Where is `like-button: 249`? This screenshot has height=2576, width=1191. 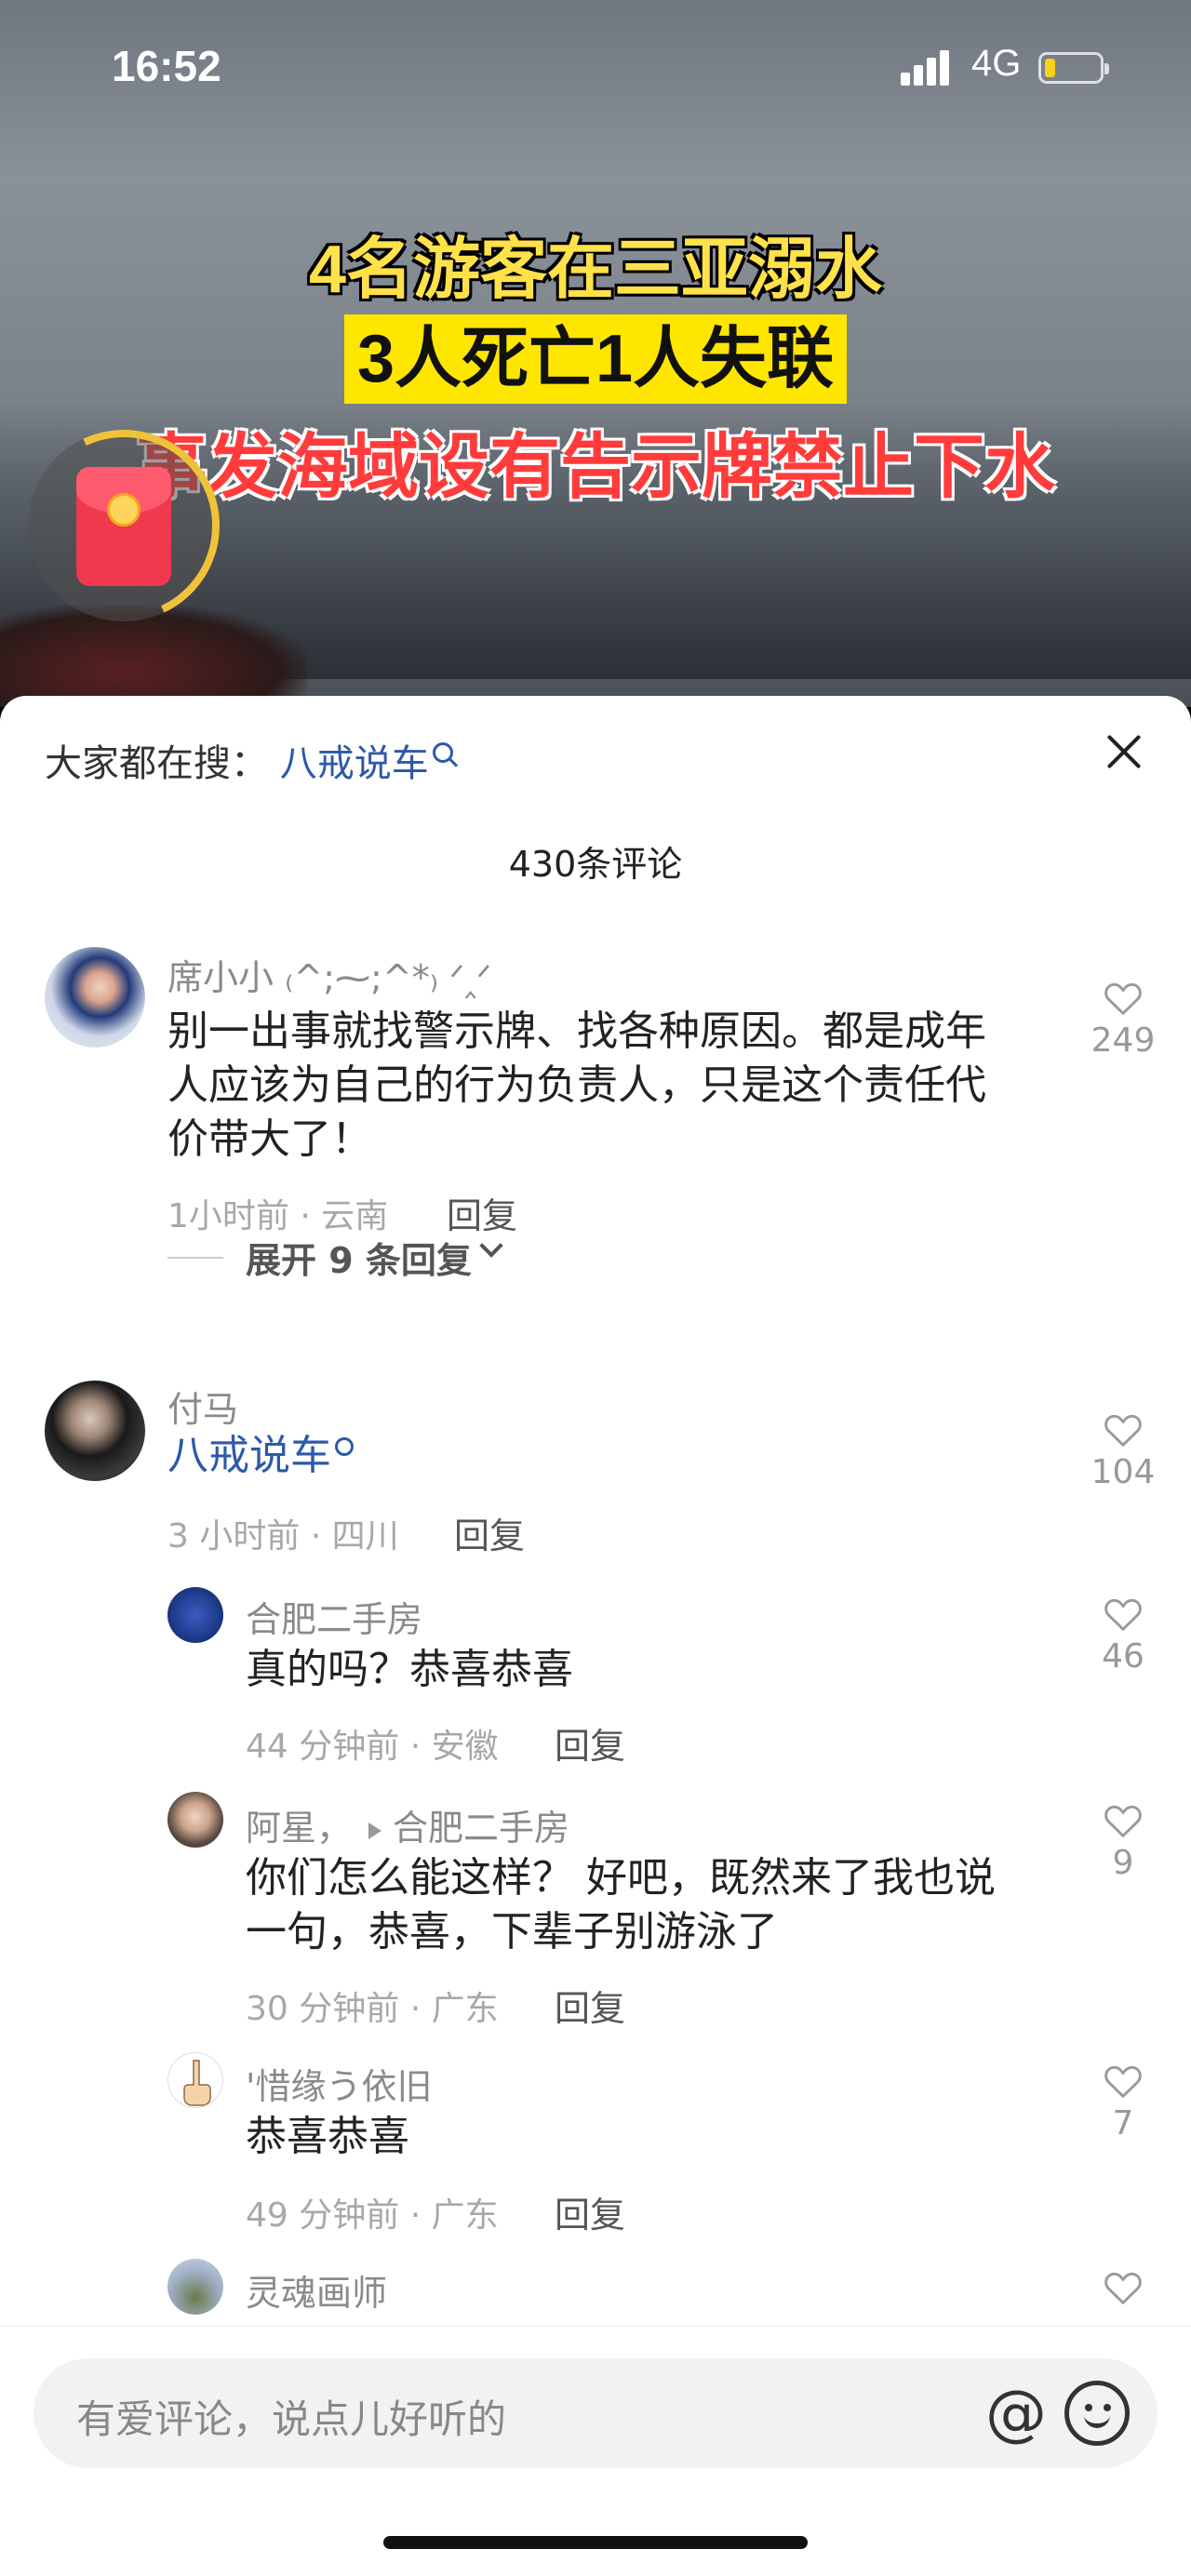
like-button: 249 is located at coordinates (1123, 1019).